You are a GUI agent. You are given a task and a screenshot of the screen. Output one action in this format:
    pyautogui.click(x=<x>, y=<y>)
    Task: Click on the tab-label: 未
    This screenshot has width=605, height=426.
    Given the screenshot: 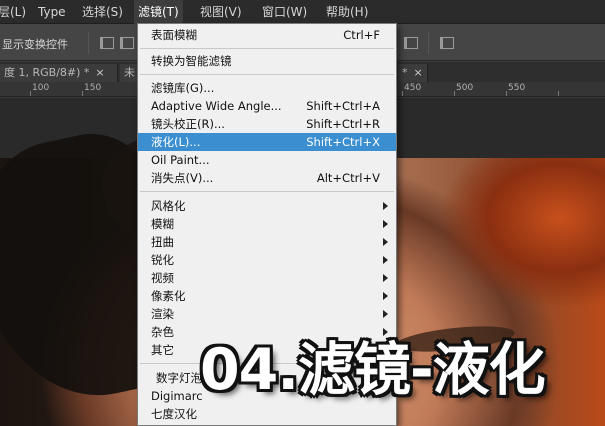 What is the action you would take?
    pyautogui.click(x=129, y=72)
    